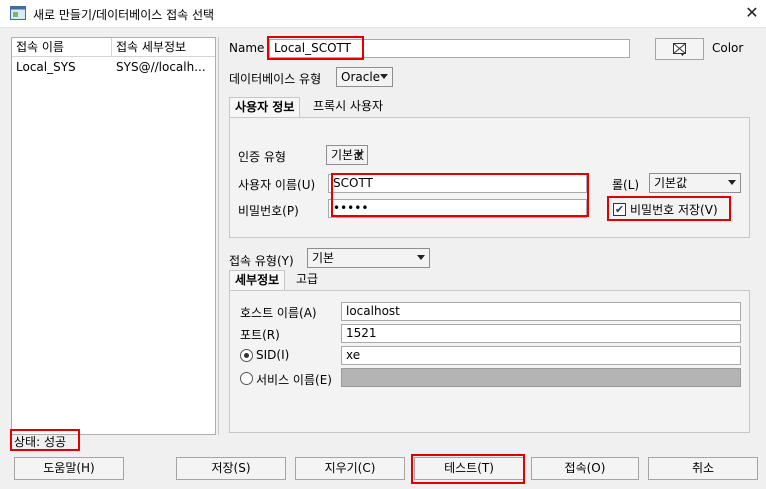 This screenshot has width=766, height=489. What do you see at coordinates (703, 468) in the screenshot?
I see `cancel-button: 취소` at bounding box center [703, 468].